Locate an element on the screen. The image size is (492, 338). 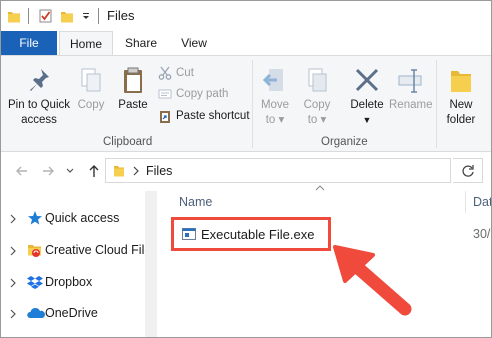
move-to-label-line2: to ▾ is located at coordinates (275, 120).